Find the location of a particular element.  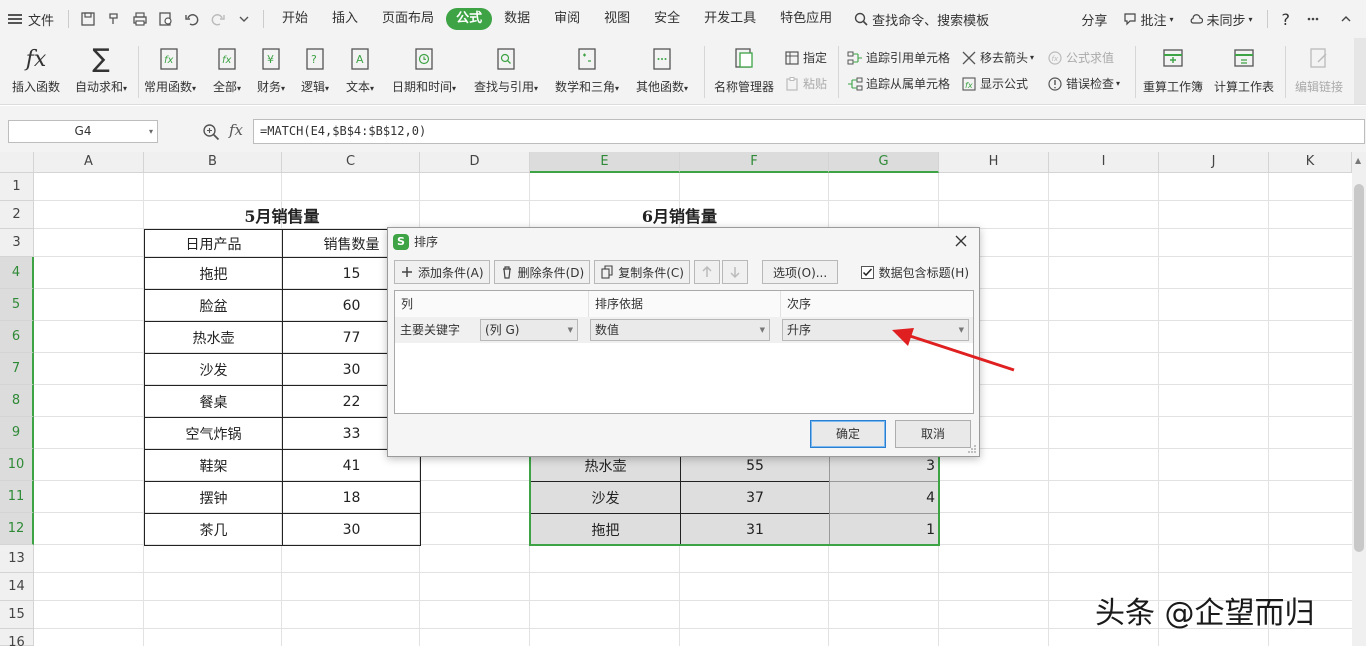

tab-review: 审阅 is located at coordinates (567, 19).